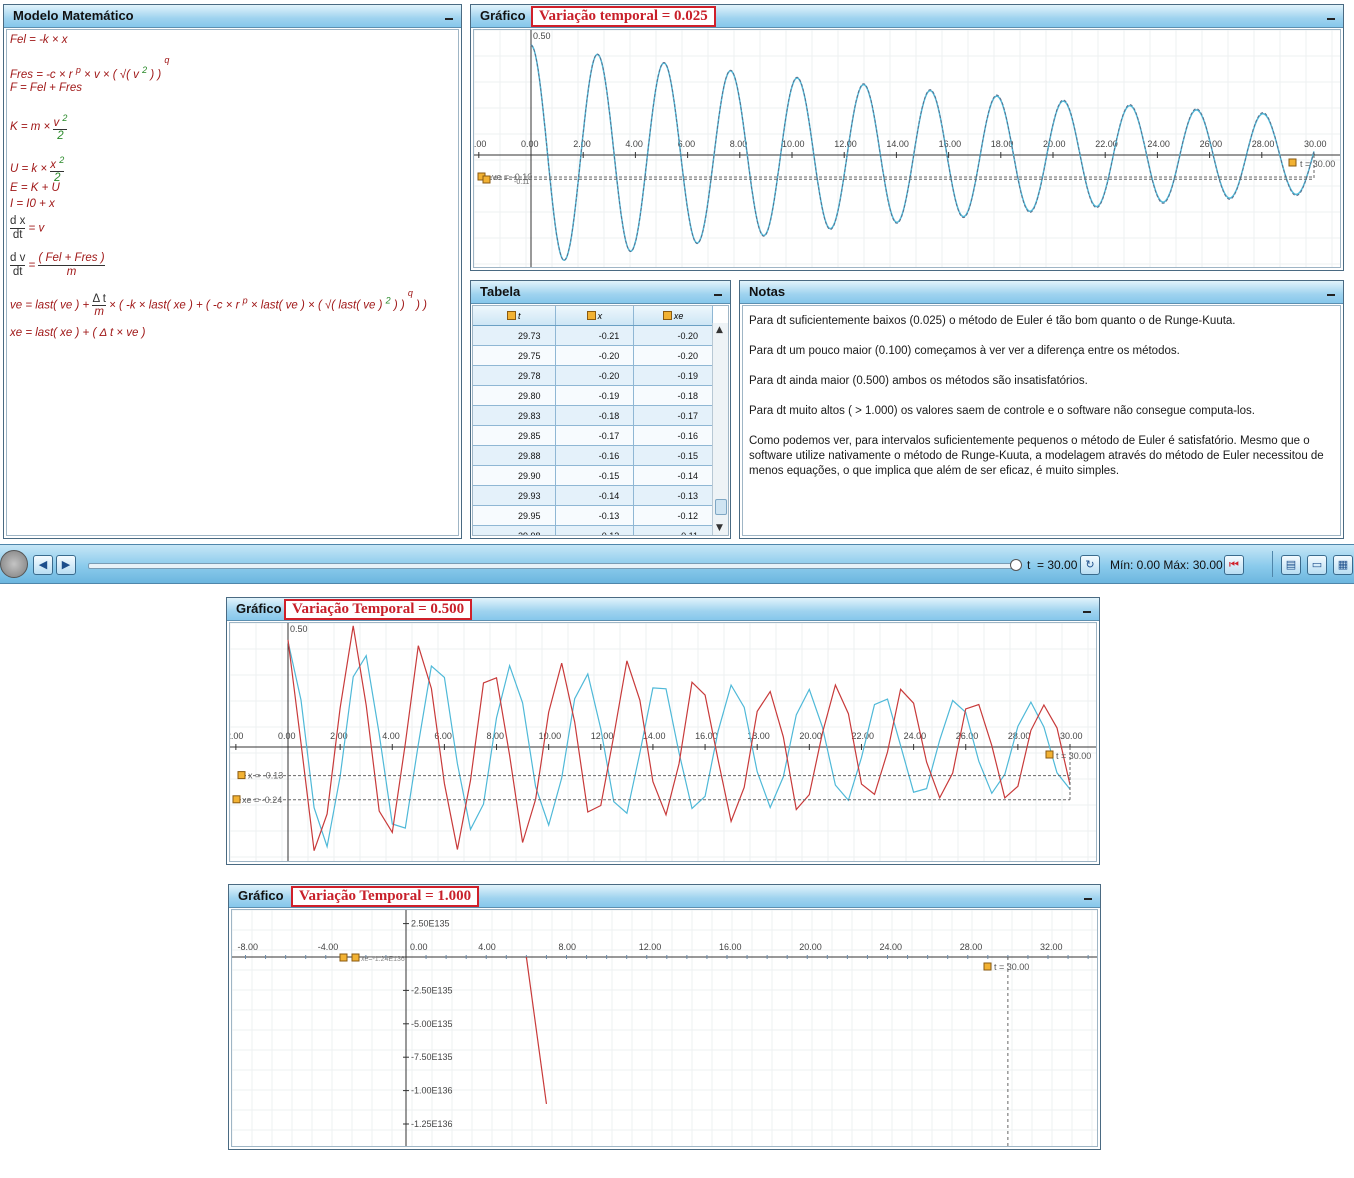  I want to click on table-cell: 29.85, so click(514, 435).